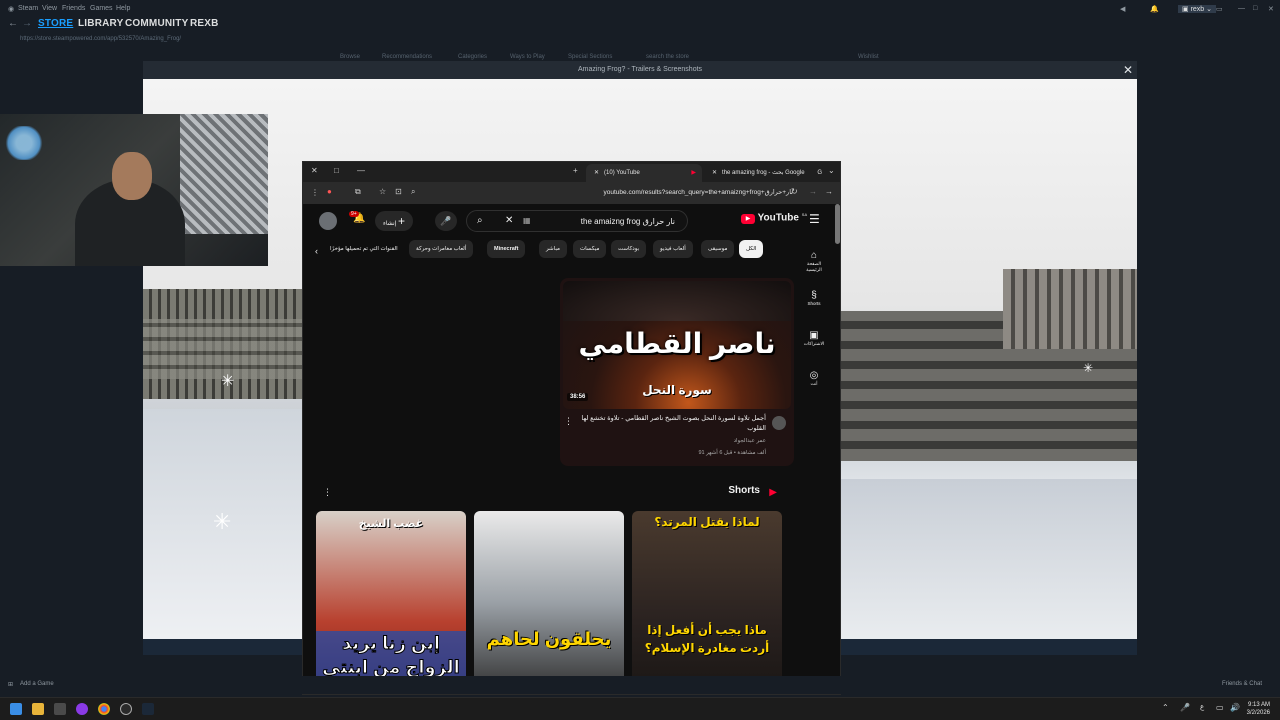 The width and height of the screenshot is (1280, 720). I want to click on forward-arrow-icon: →, so click(27, 23).